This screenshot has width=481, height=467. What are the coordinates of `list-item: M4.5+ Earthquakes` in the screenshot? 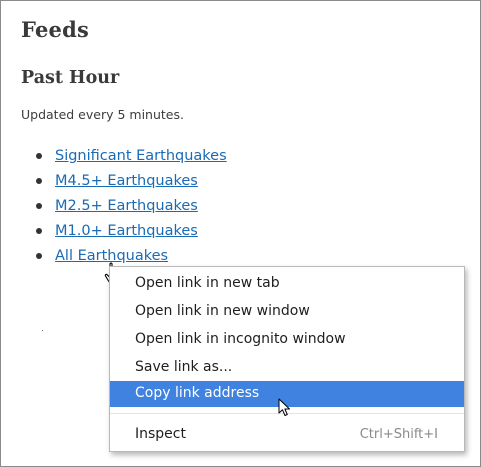 It's located at (114, 182).